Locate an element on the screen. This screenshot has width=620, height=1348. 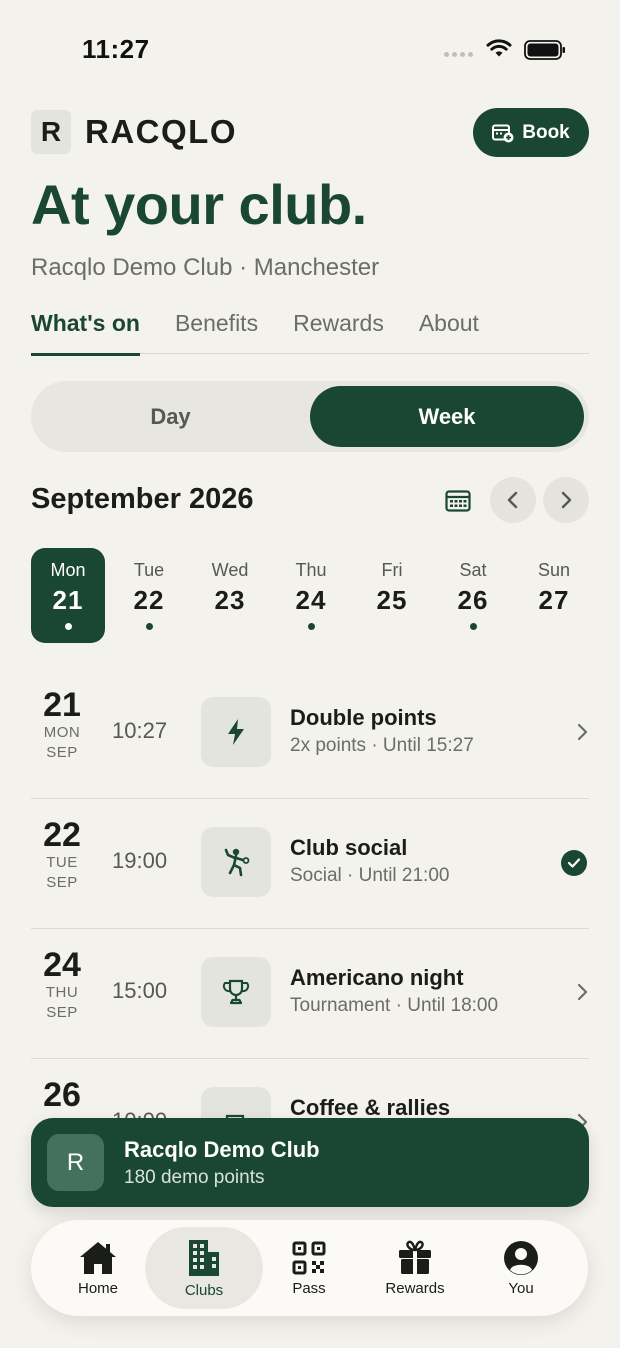
club-points-card: R Racqlo Demo Club 180 demo points is located at coordinates (310, 1162).